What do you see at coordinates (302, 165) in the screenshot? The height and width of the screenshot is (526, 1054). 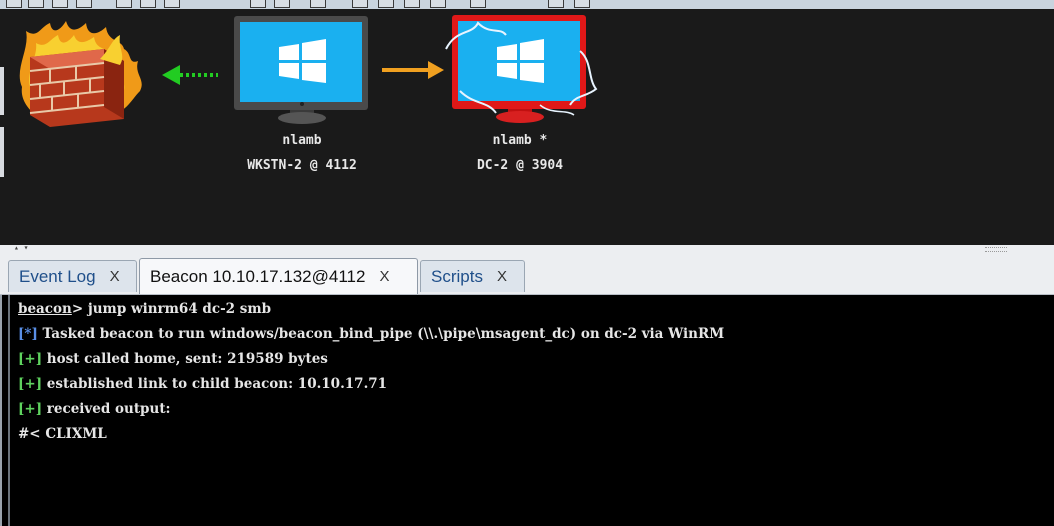 I see `wkstn-host-label: WKSTN-2 @ 4112` at bounding box center [302, 165].